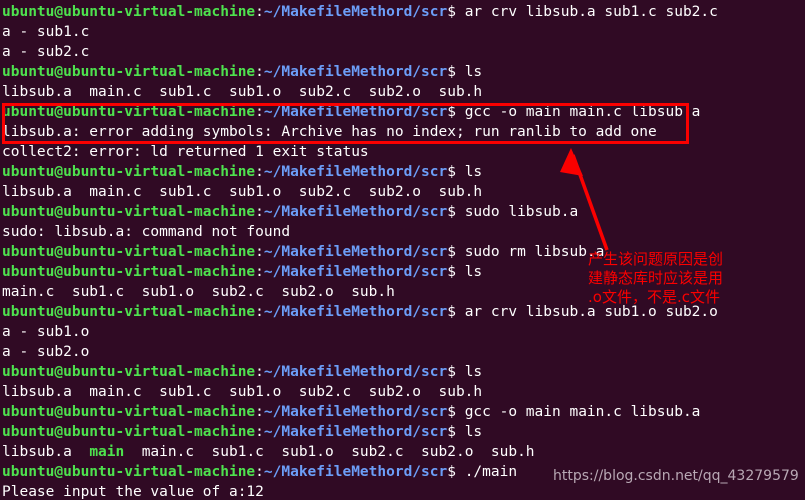 This screenshot has width=805, height=500. I want to click on output-text: a - sub2.c, so click(46, 52).